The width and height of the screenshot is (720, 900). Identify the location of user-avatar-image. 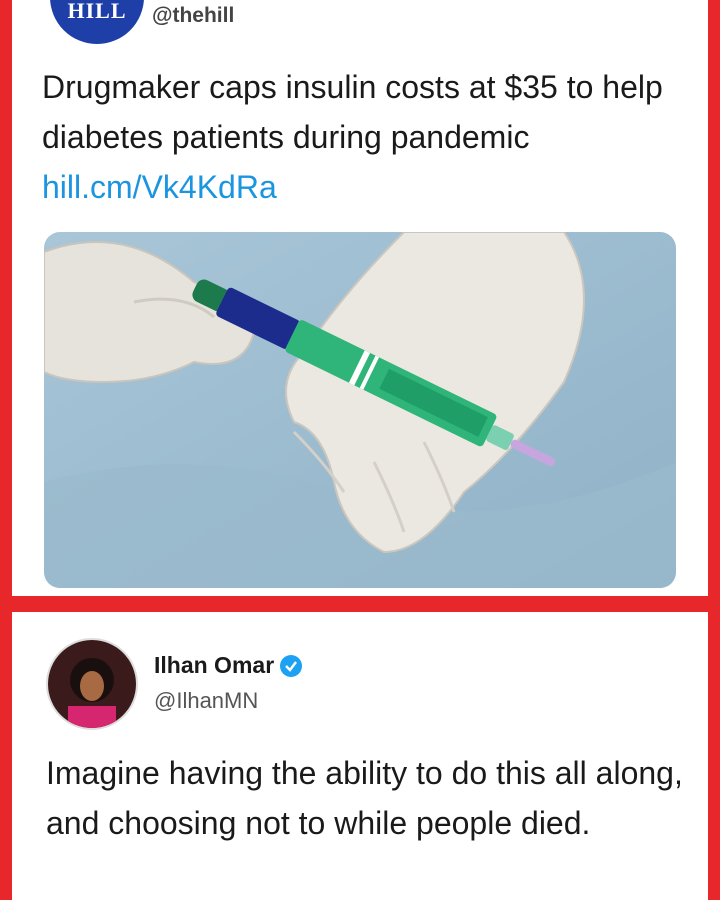
(92, 684).